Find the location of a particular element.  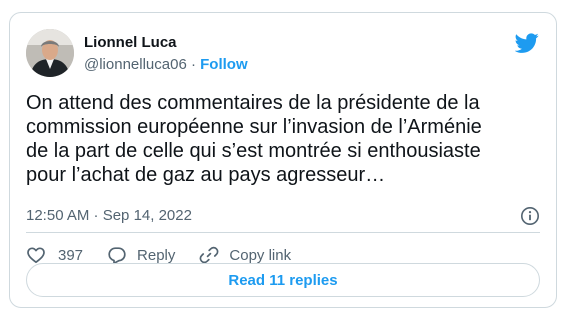

info-icon is located at coordinates (530, 216).